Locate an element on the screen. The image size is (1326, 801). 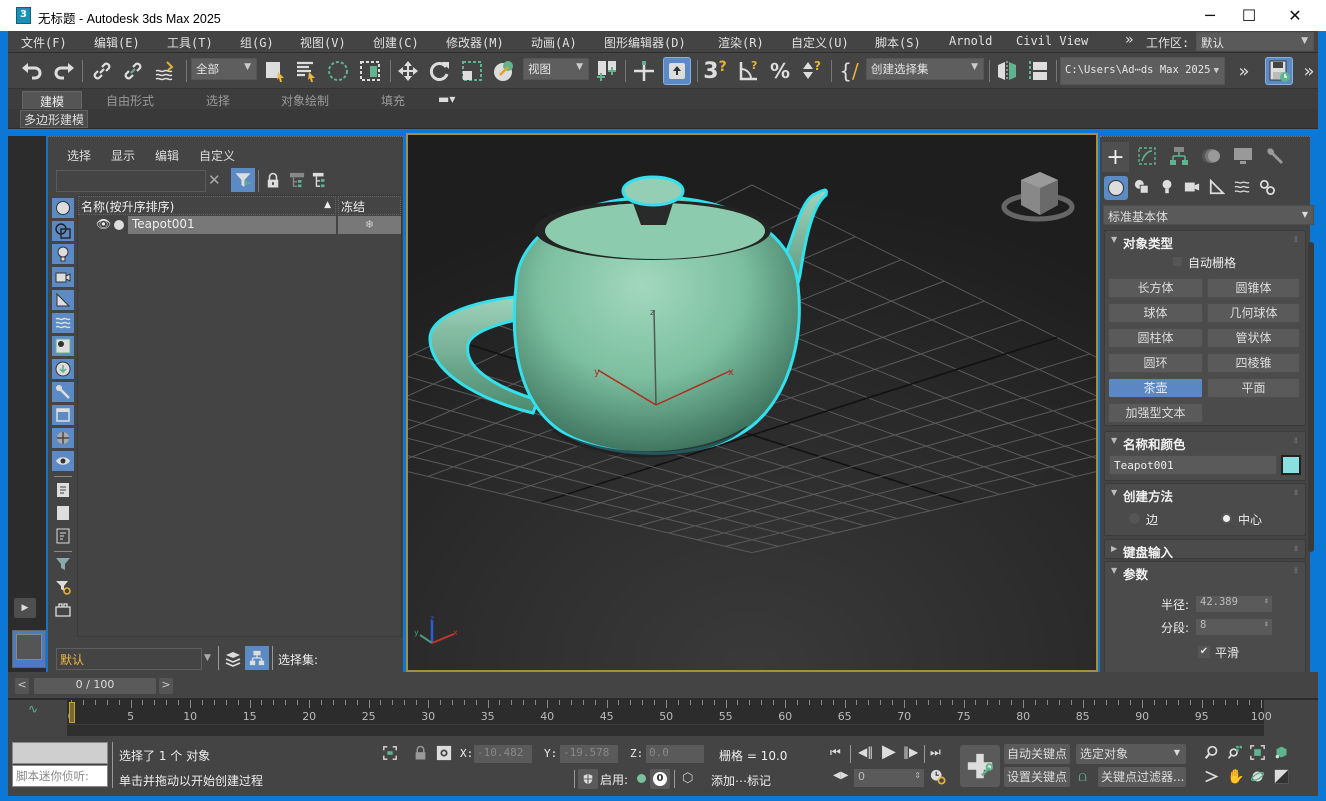
display-invert-button is located at coordinates (63, 536).